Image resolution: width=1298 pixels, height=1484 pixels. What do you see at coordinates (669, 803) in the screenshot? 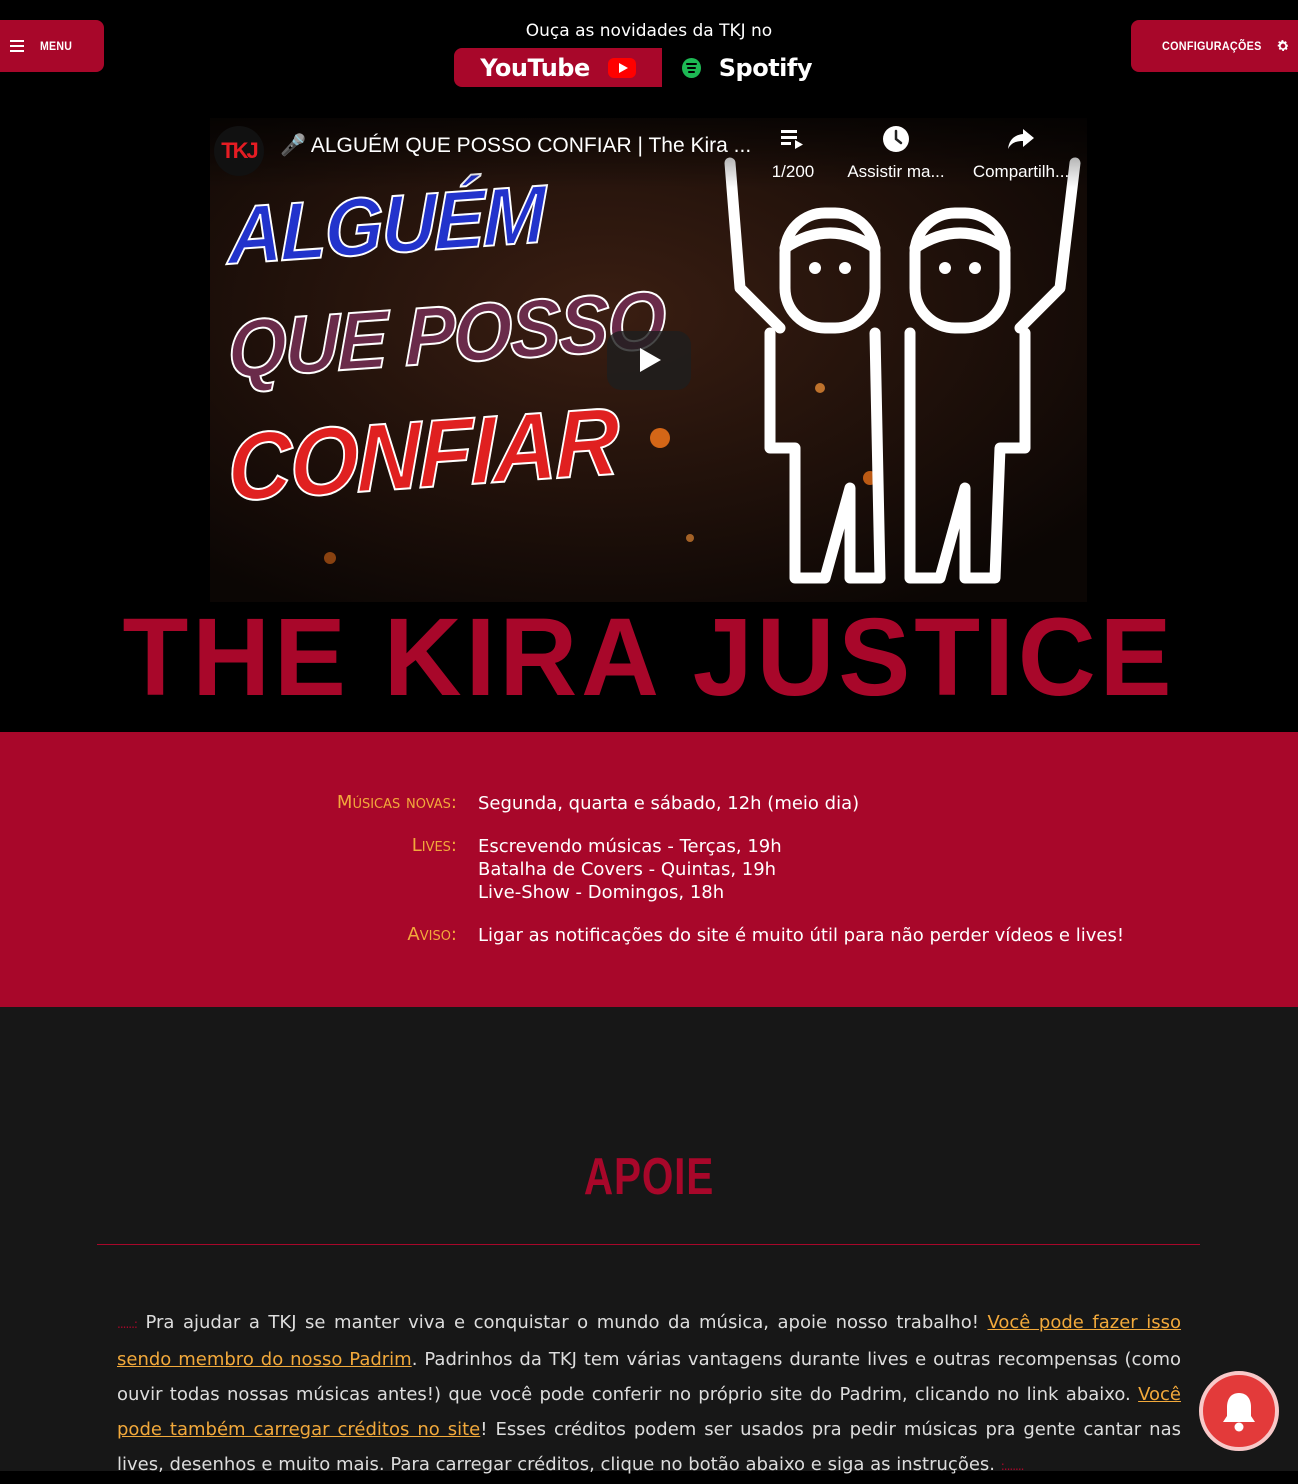
I see `new-songs-value: Segunda, quarta e sábado, 12h (meio dia)` at bounding box center [669, 803].